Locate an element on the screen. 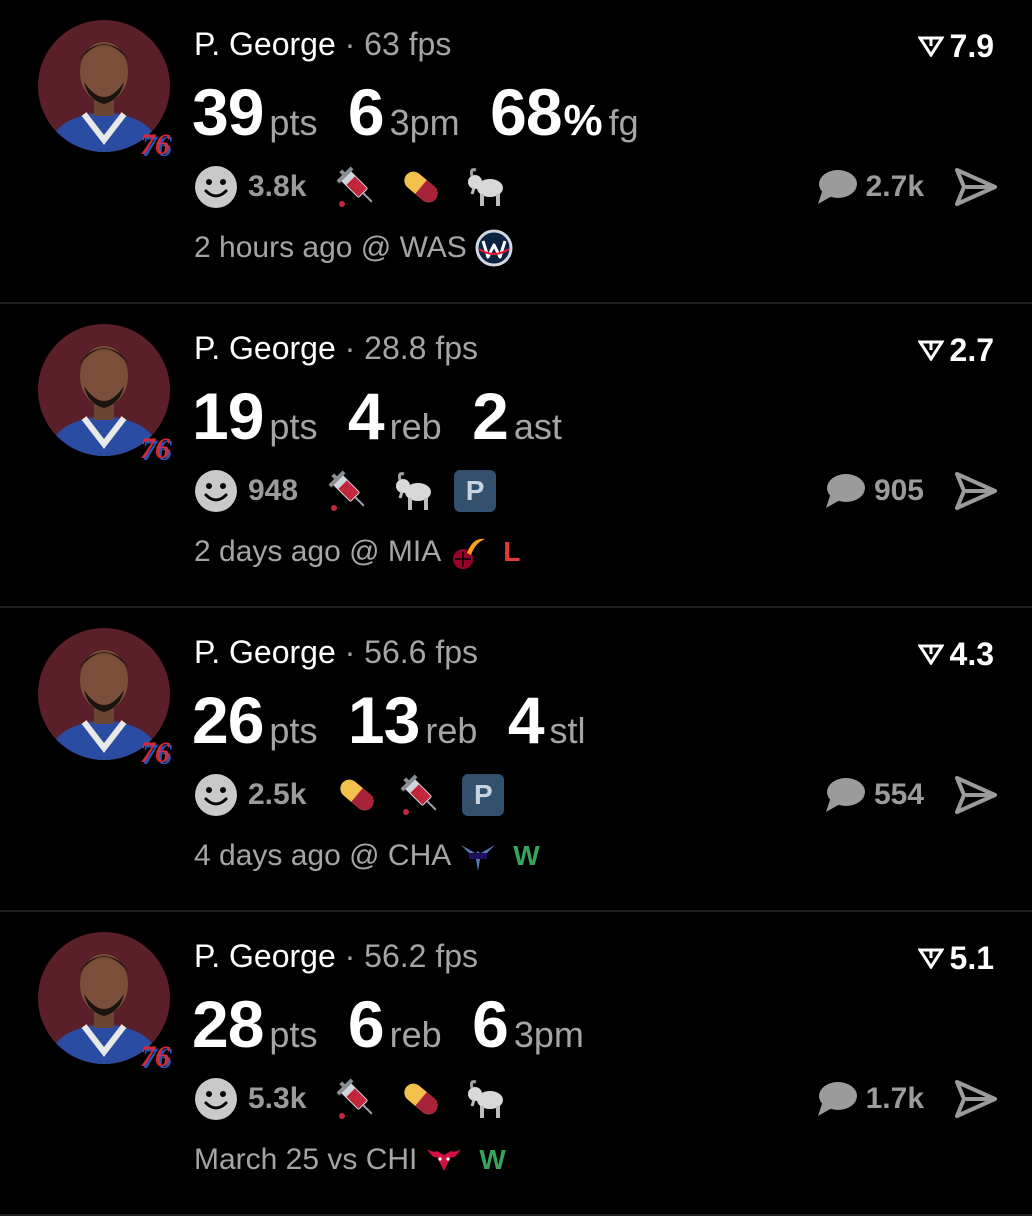  reactions-bar: 3.8k is located at coordinates (360, 187).